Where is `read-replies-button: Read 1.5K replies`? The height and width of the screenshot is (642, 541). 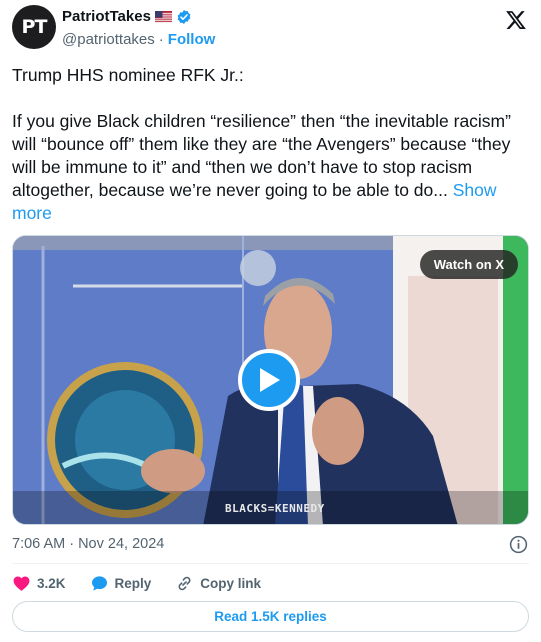
read-replies-button: Read 1.5K replies is located at coordinates (270, 616).